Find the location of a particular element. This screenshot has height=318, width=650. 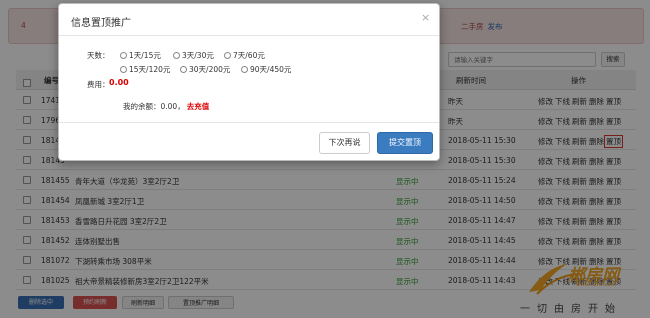

close-icon: × is located at coordinates (425, 17).